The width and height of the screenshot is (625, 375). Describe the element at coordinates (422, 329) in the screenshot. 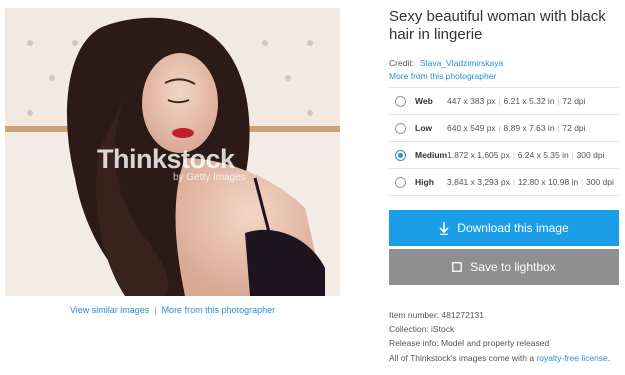

I see `collection: Collection: iStock` at that location.